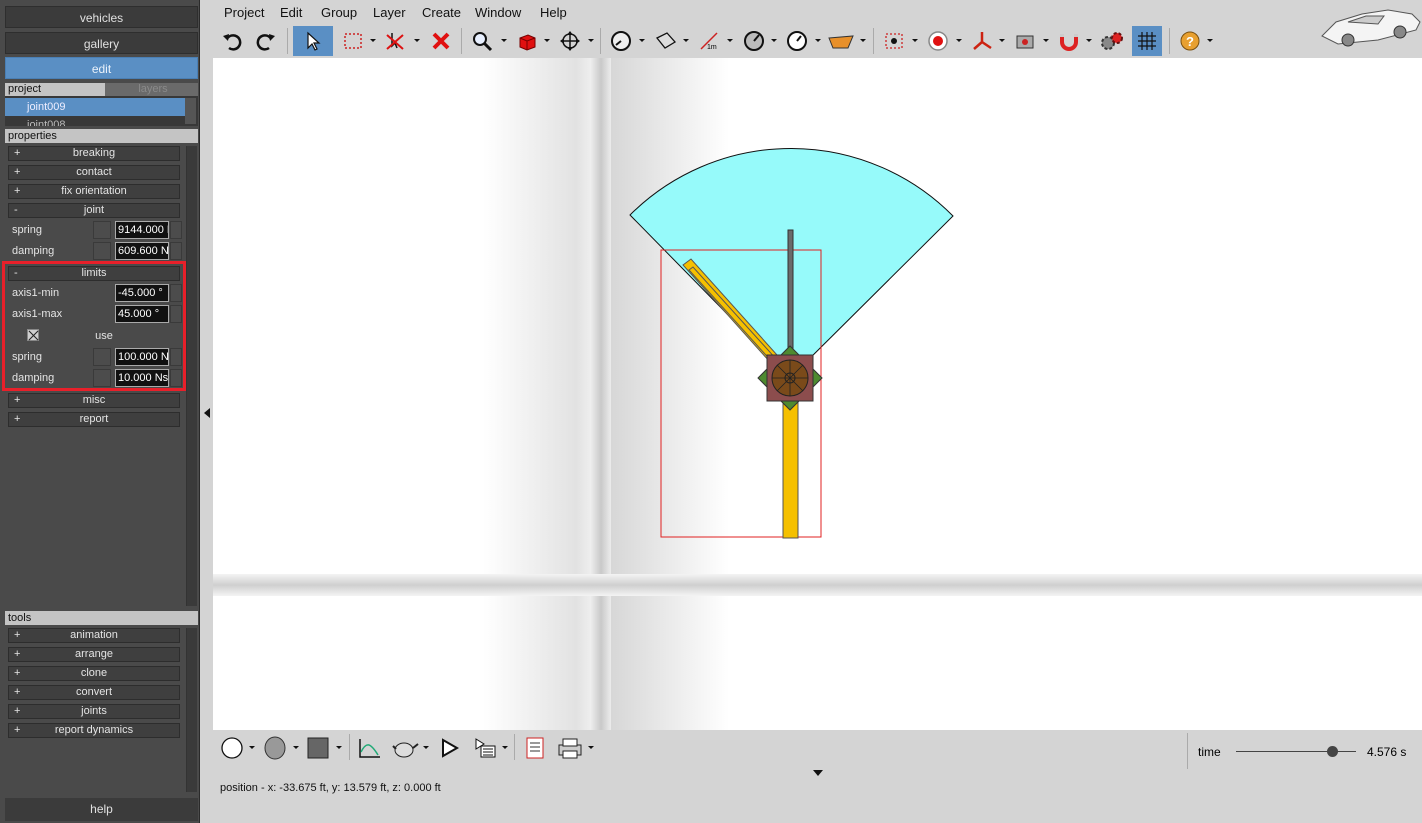 The width and height of the screenshot is (1422, 823). I want to click on render-mode-button, so click(232, 748).